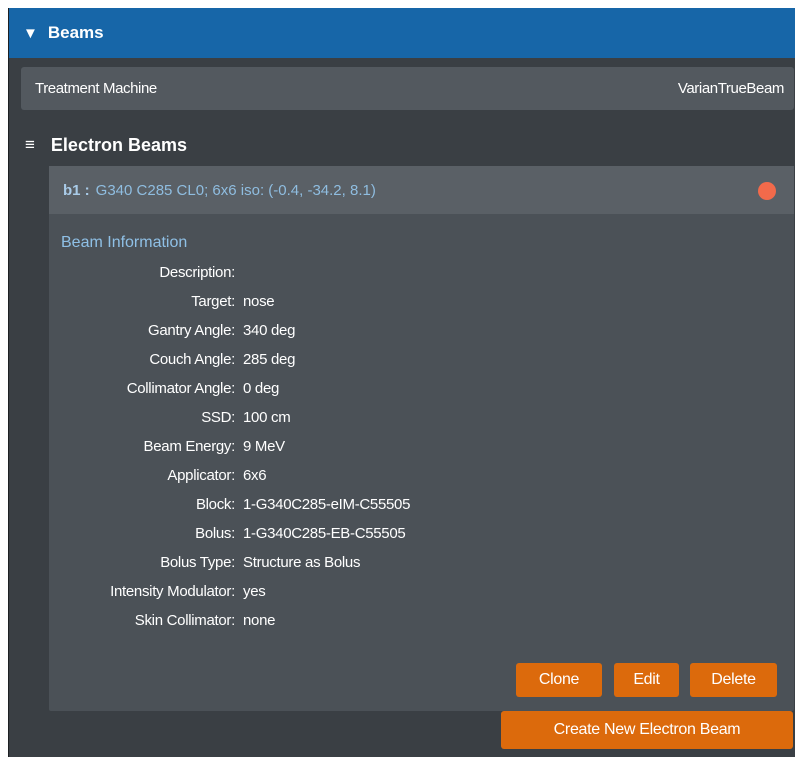 The width and height of the screenshot is (795, 757). What do you see at coordinates (181, 388) in the screenshot?
I see `field-label: Collimator Angle:` at bounding box center [181, 388].